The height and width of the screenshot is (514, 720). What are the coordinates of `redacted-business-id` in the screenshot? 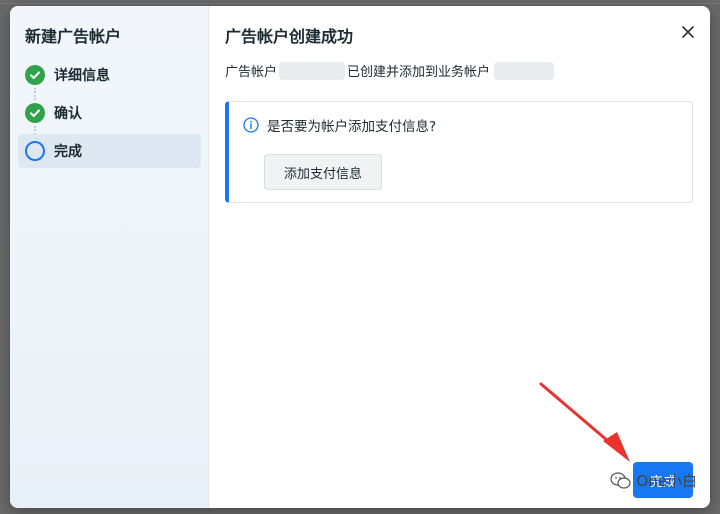 It's located at (524, 70).